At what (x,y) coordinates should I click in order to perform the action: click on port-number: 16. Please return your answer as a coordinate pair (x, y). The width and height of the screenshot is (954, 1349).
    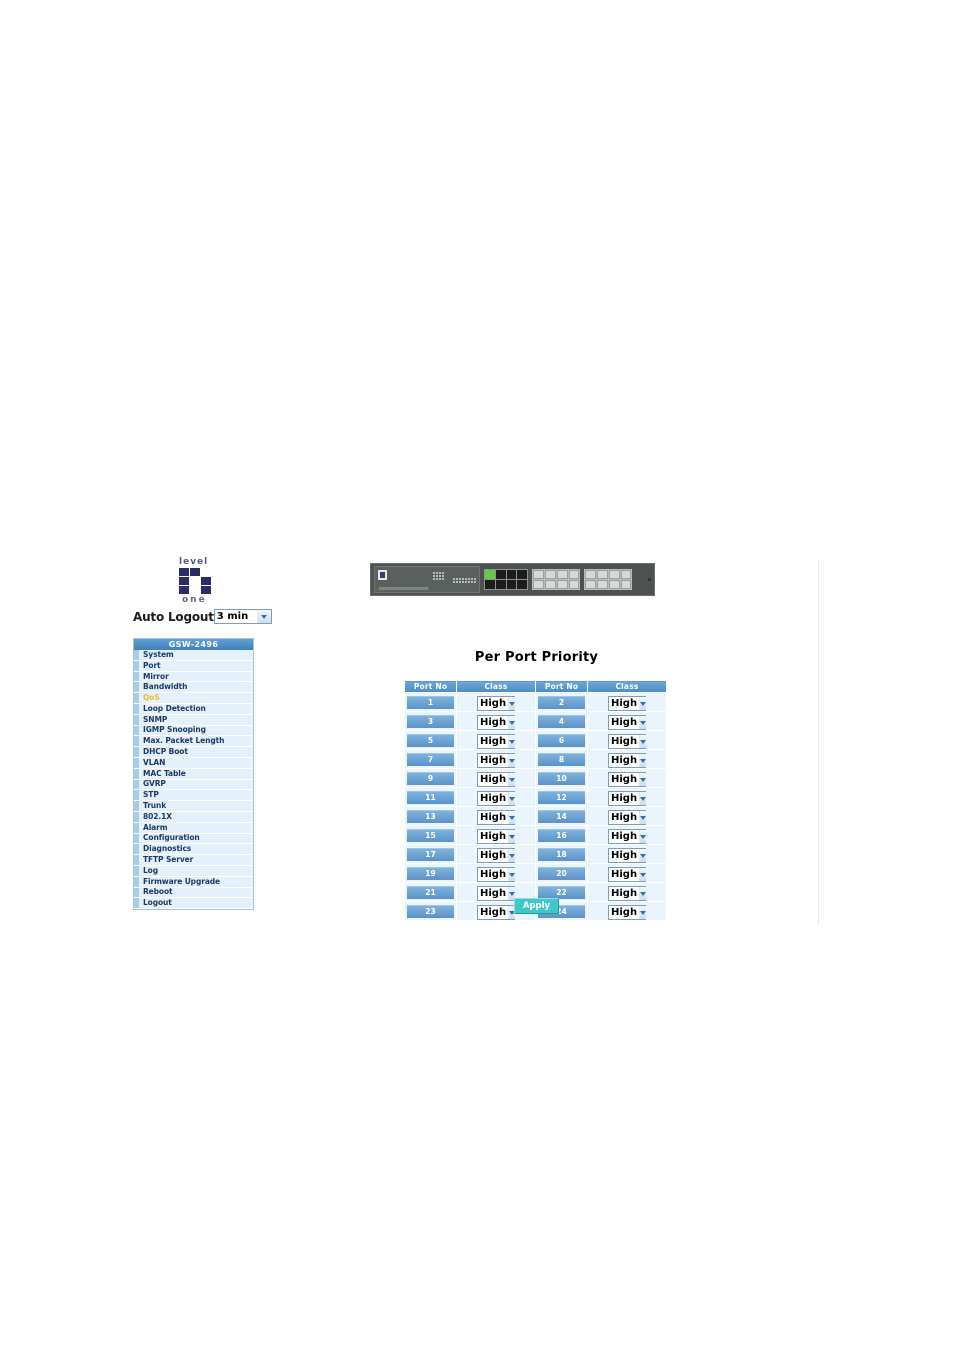
    Looking at the image, I should click on (561, 835).